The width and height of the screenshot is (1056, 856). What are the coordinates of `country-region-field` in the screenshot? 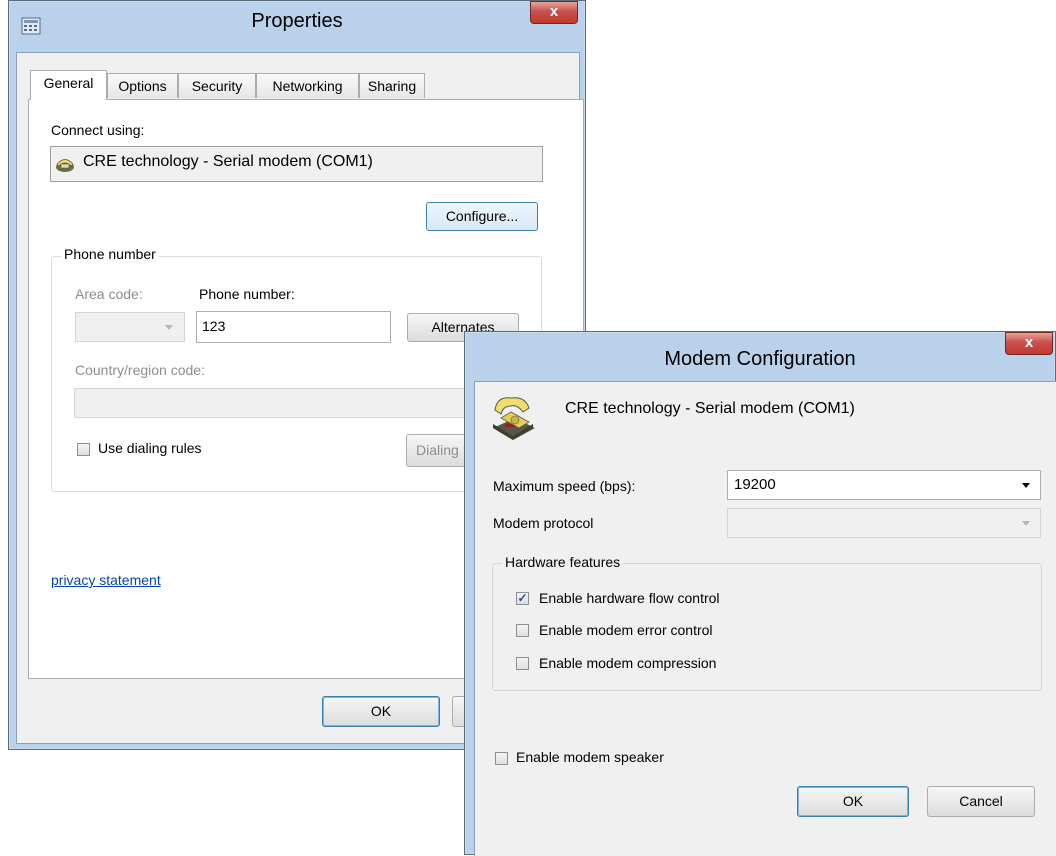 It's located at (274, 403).